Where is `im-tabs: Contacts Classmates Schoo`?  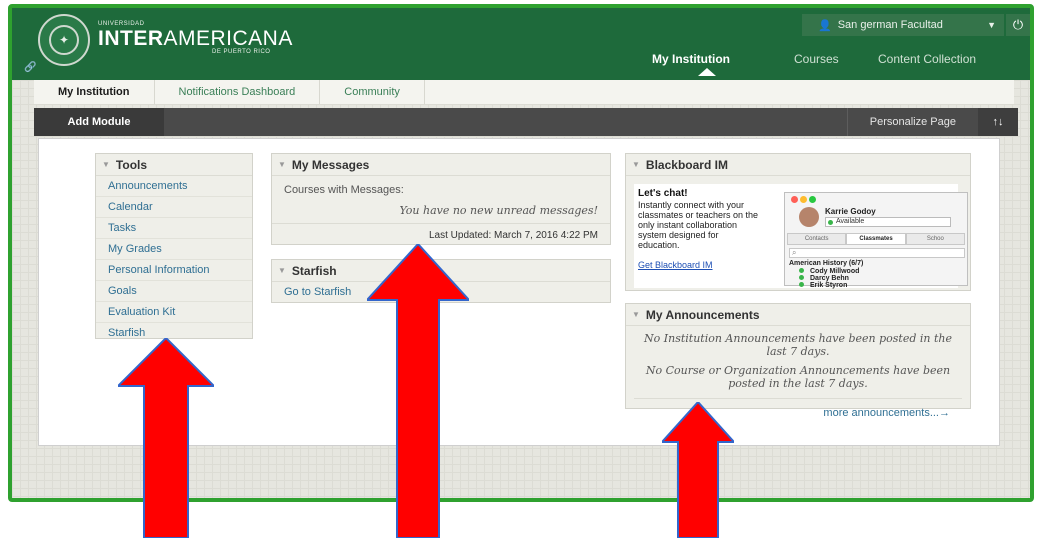
im-tabs: Contacts Classmates Schoo is located at coordinates (876, 239).